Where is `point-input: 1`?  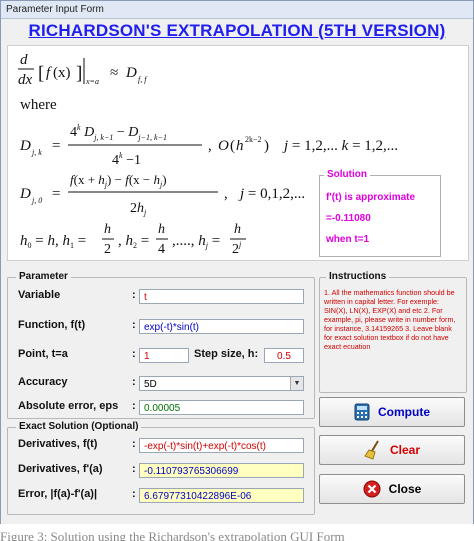 point-input: 1 is located at coordinates (164, 355).